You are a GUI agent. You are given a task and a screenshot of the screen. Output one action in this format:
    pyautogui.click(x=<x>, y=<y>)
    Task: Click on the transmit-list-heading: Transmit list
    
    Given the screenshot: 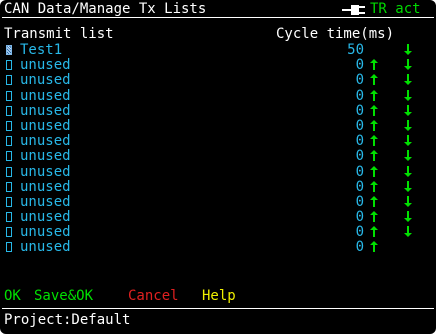 What is the action you would take?
    pyautogui.click(x=59, y=34)
    